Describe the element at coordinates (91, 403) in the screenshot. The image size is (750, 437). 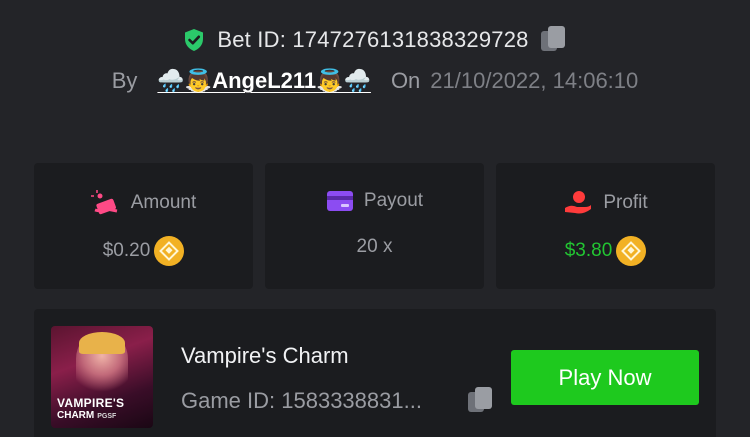
I see `thumbnail-title: VAMPIRE'S` at that location.